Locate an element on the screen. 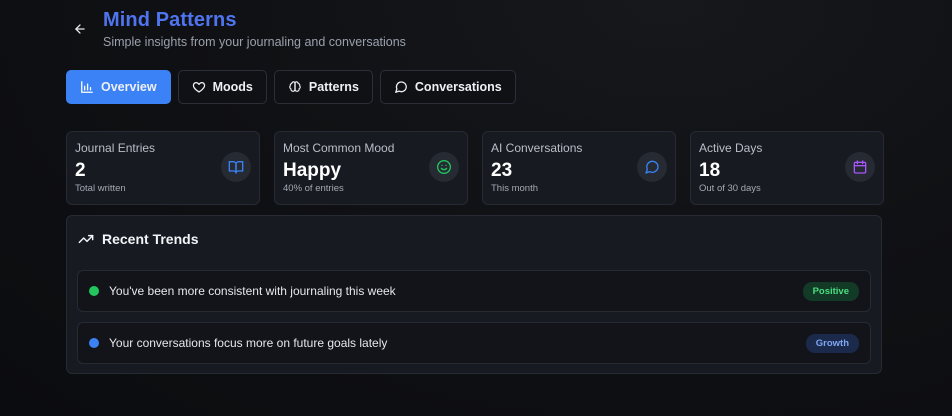 This screenshot has height=416, width=952. tab-label: Patterns is located at coordinates (333, 87).